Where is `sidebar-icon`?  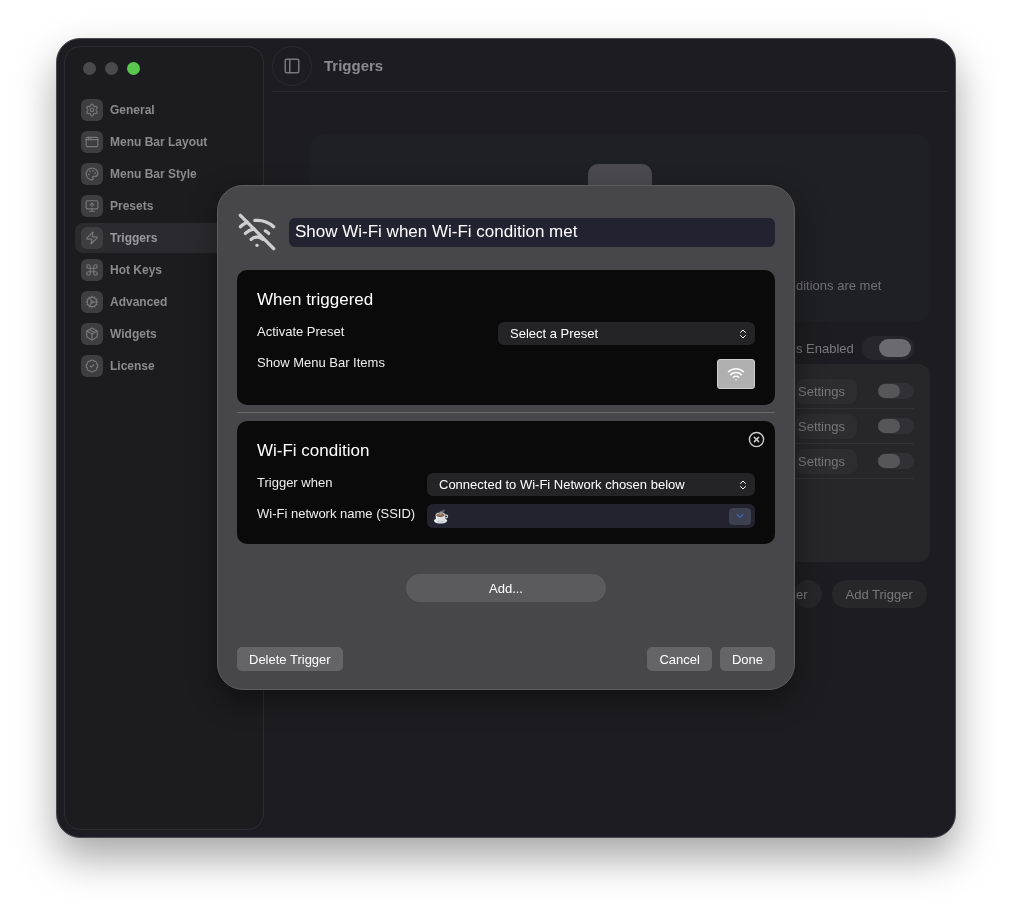 sidebar-icon is located at coordinates (292, 65).